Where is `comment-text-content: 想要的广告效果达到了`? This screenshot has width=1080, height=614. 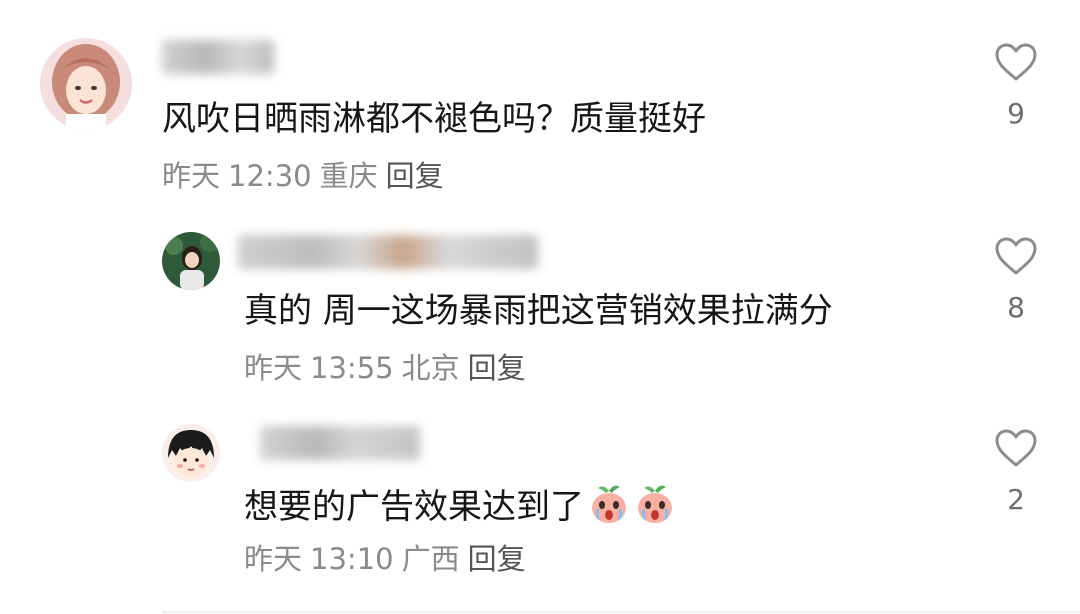 comment-text-content: 想要的广告效果达到了 is located at coordinates (414, 507).